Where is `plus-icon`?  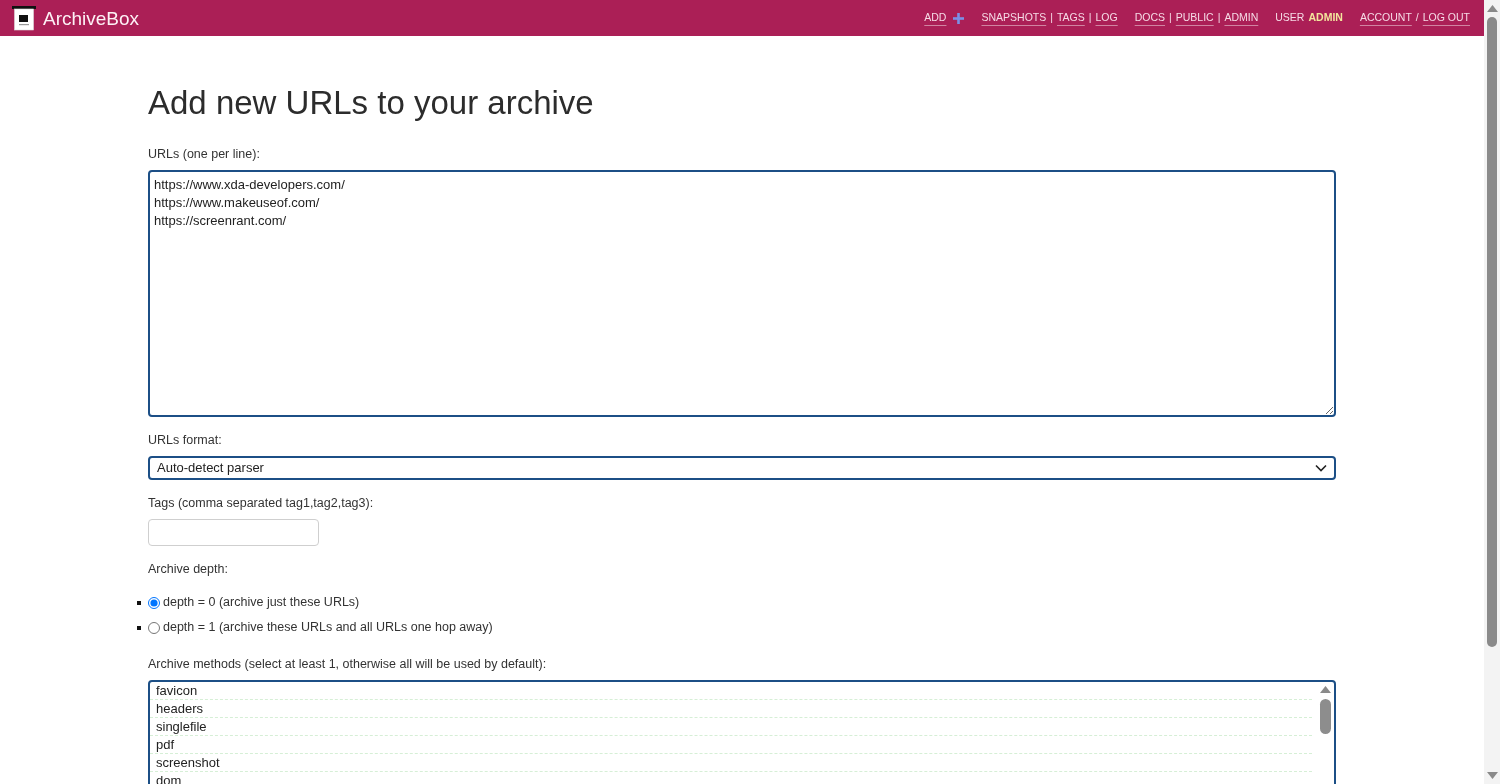
plus-icon is located at coordinates (959, 18).